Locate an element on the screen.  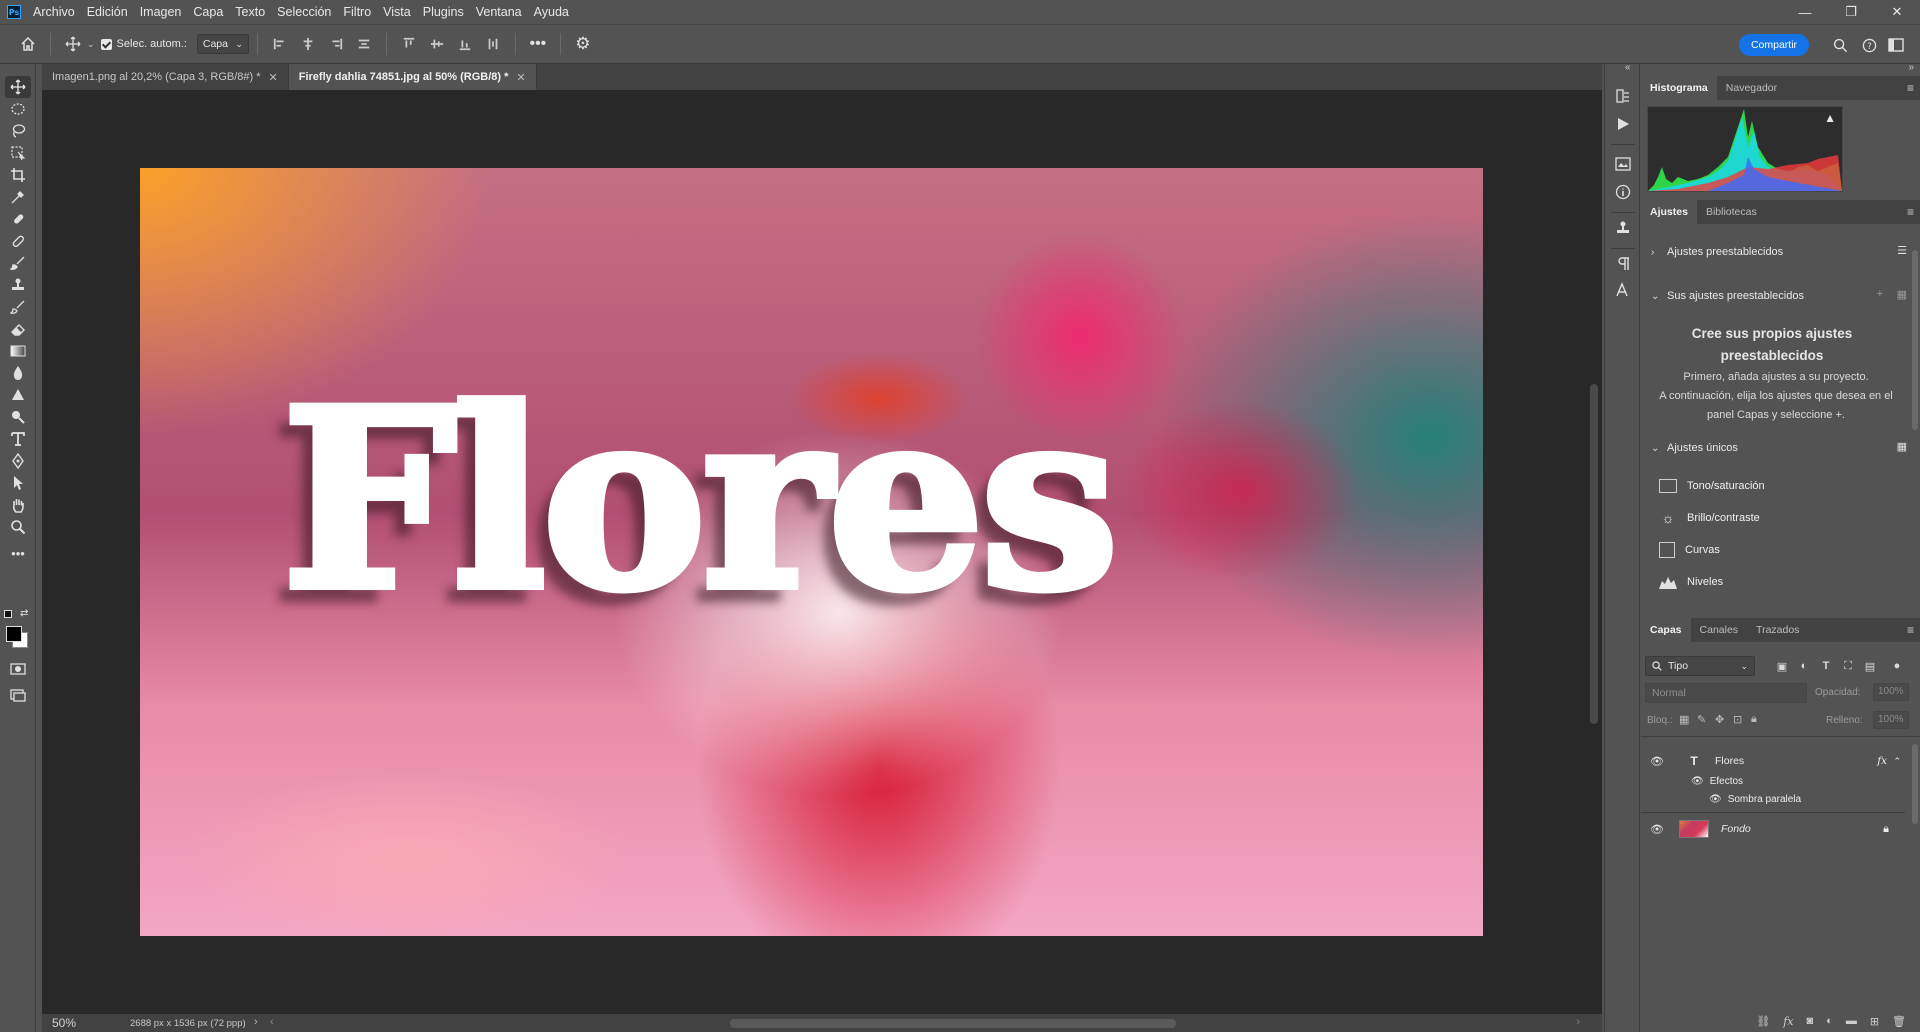
align-bottom-icon is located at coordinates (465, 44).